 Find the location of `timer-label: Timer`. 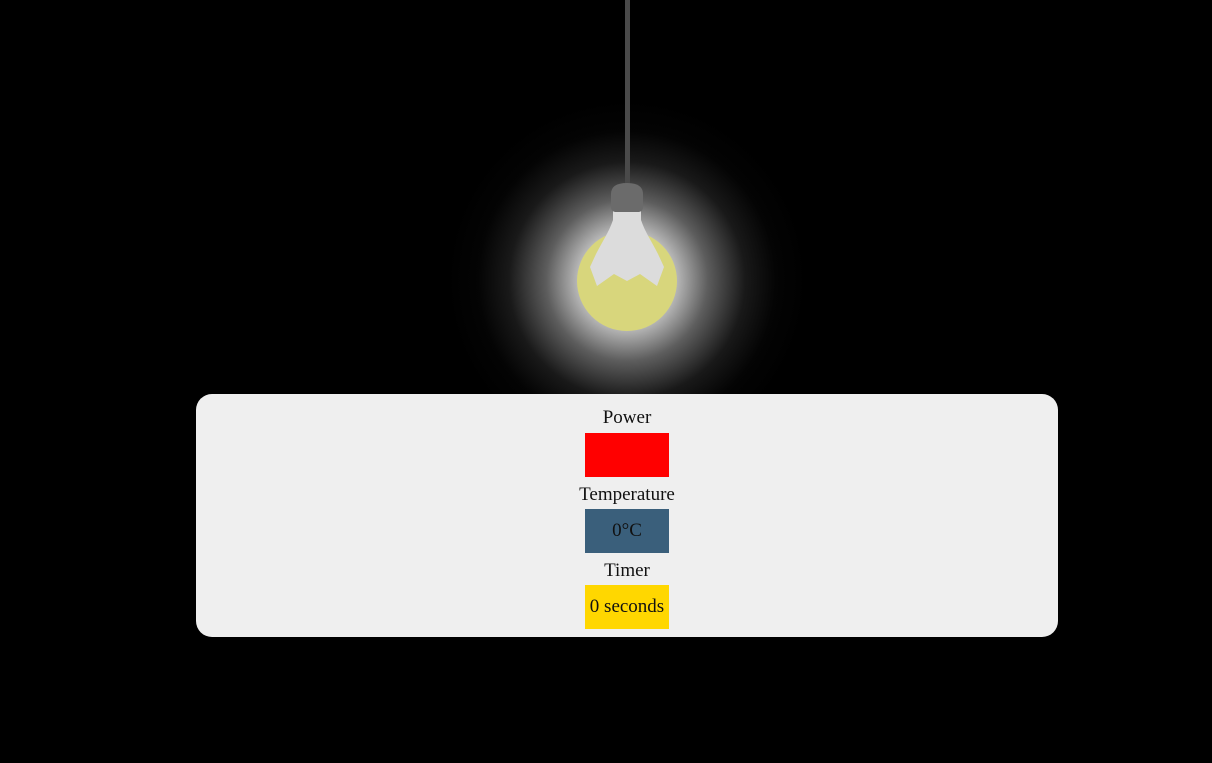

timer-label: Timer is located at coordinates (627, 570).